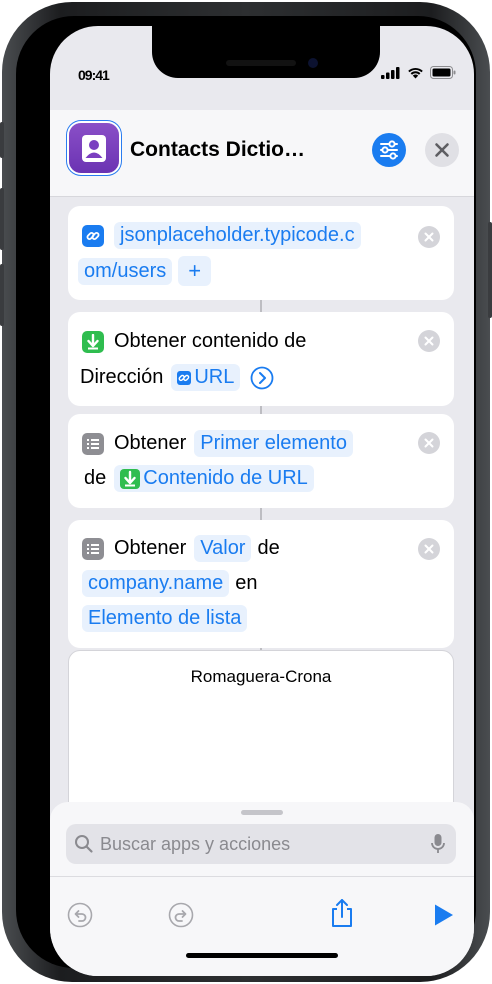 The height and width of the screenshot is (984, 492). I want to click on search-field: Buscar apps y acciones, so click(261, 844).